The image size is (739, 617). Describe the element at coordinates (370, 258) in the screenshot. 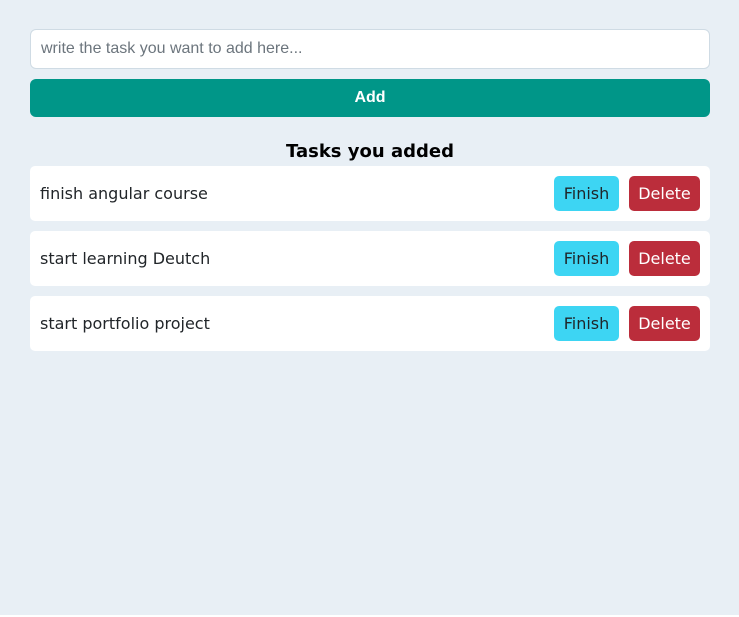

I see `task-item: start learning Deutch Finish Delete` at that location.